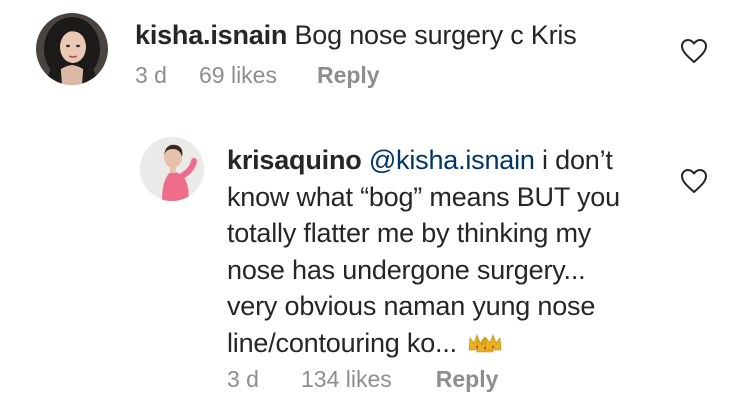  What do you see at coordinates (294, 160) in the screenshot?
I see `reply-username: krisaquino` at bounding box center [294, 160].